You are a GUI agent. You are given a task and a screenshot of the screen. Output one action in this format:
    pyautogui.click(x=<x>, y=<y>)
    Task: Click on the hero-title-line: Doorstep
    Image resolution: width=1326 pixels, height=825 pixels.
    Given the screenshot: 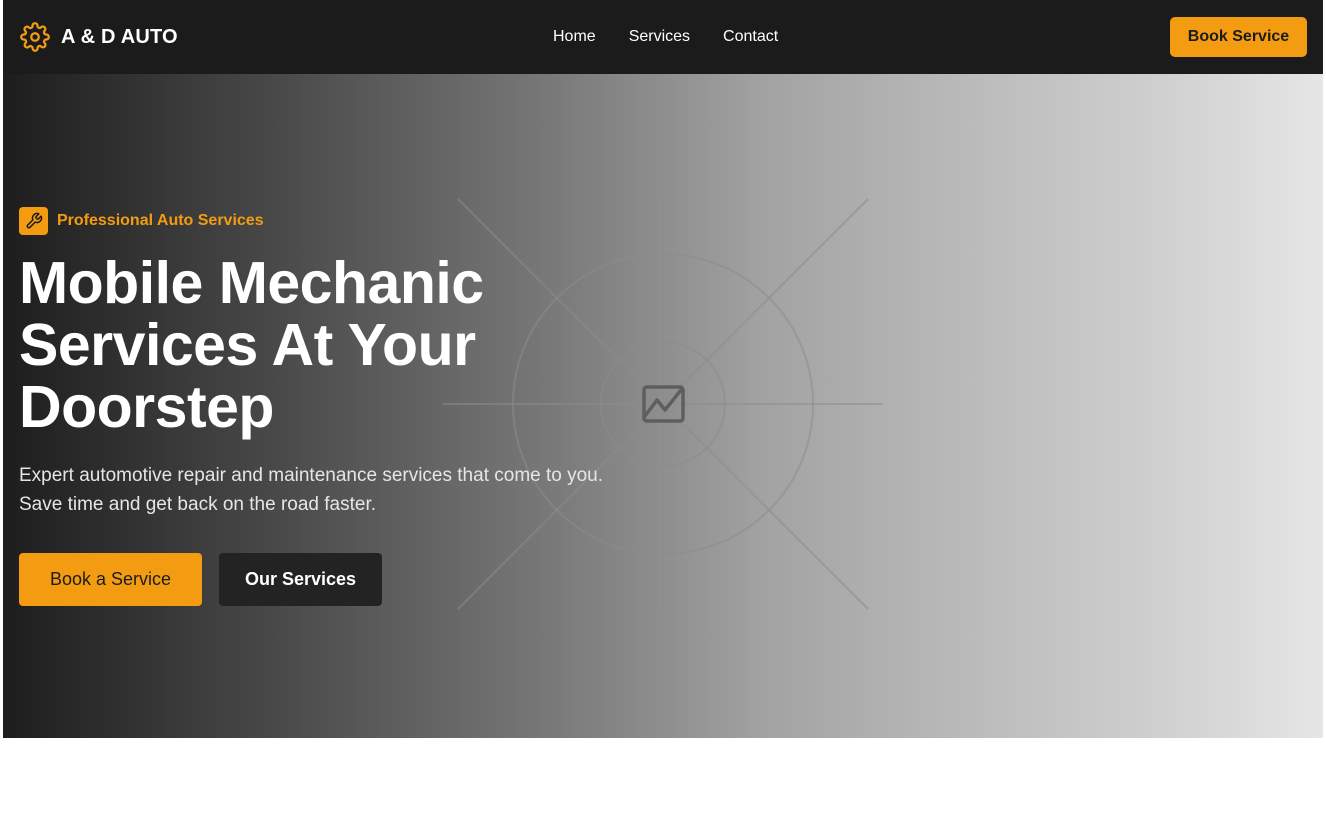 What is the action you would take?
    pyautogui.click(x=146, y=407)
    